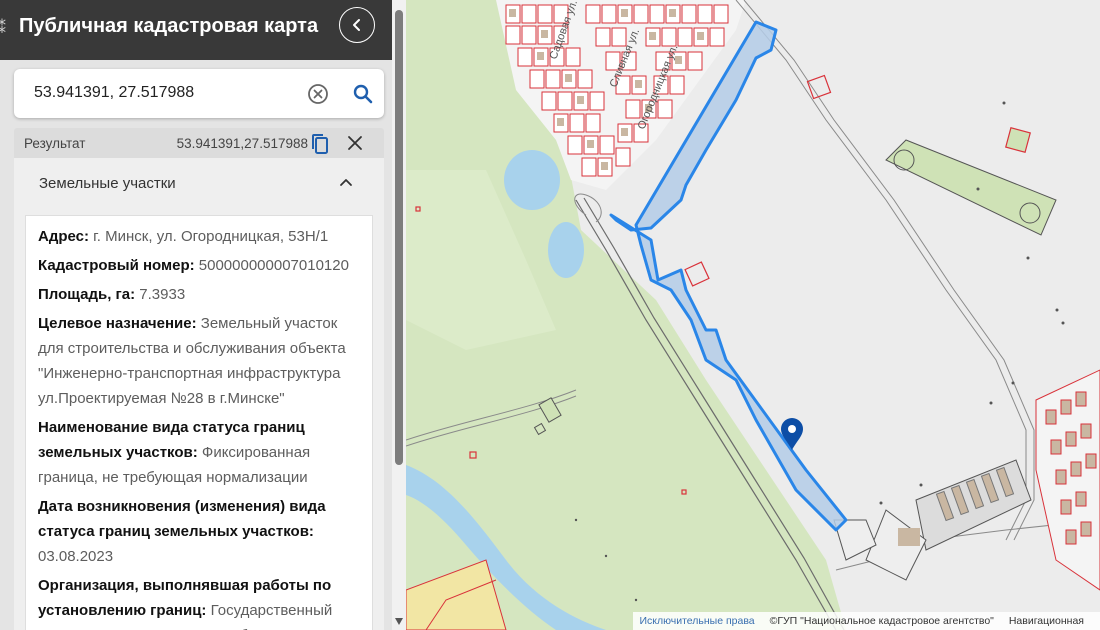 This screenshot has width=1100, height=630. Describe the element at coordinates (117, 323) in the screenshot. I see `field-label: Целевое назначение:` at that location.